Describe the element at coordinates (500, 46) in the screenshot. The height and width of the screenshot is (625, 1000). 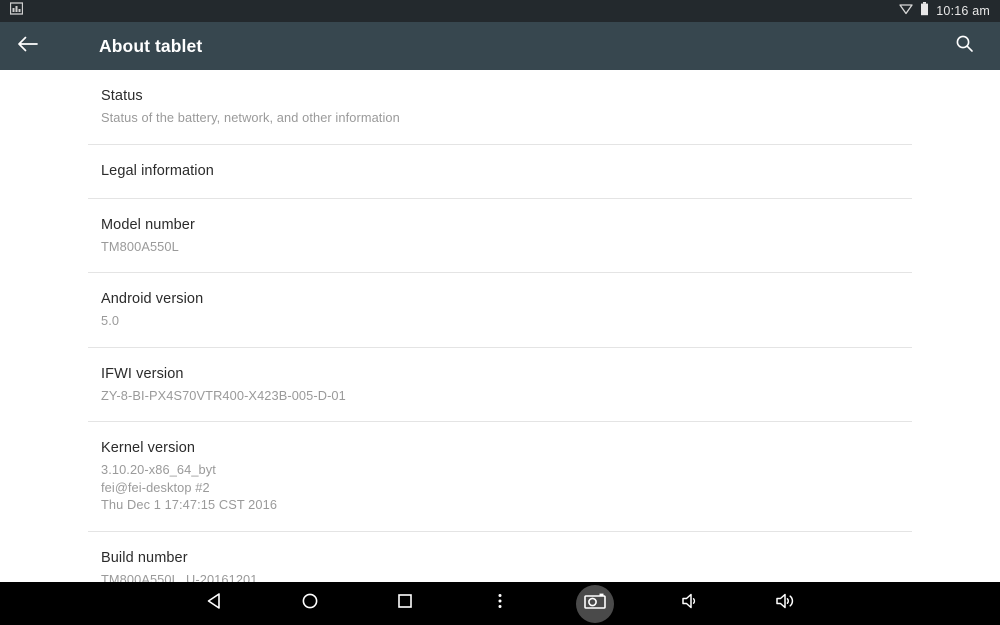
I see `app-toolbar: About tablet` at that location.